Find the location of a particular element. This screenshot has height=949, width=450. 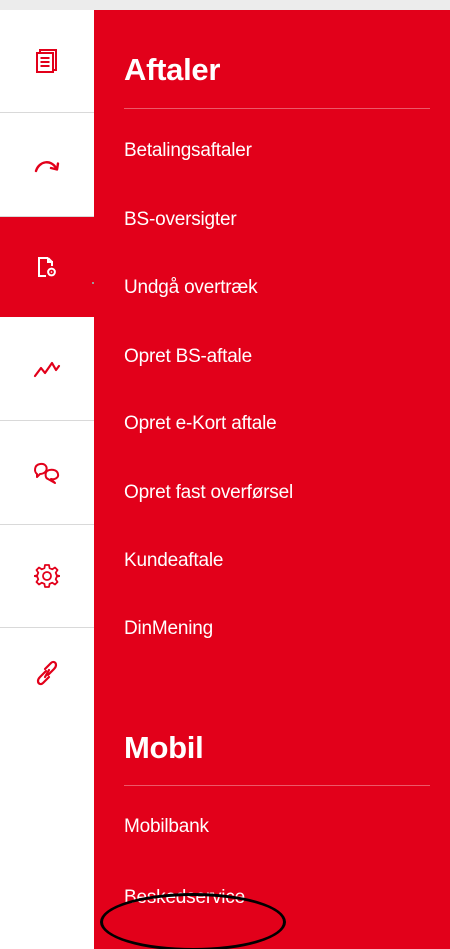

rail-item-links is located at coordinates (47, 673).